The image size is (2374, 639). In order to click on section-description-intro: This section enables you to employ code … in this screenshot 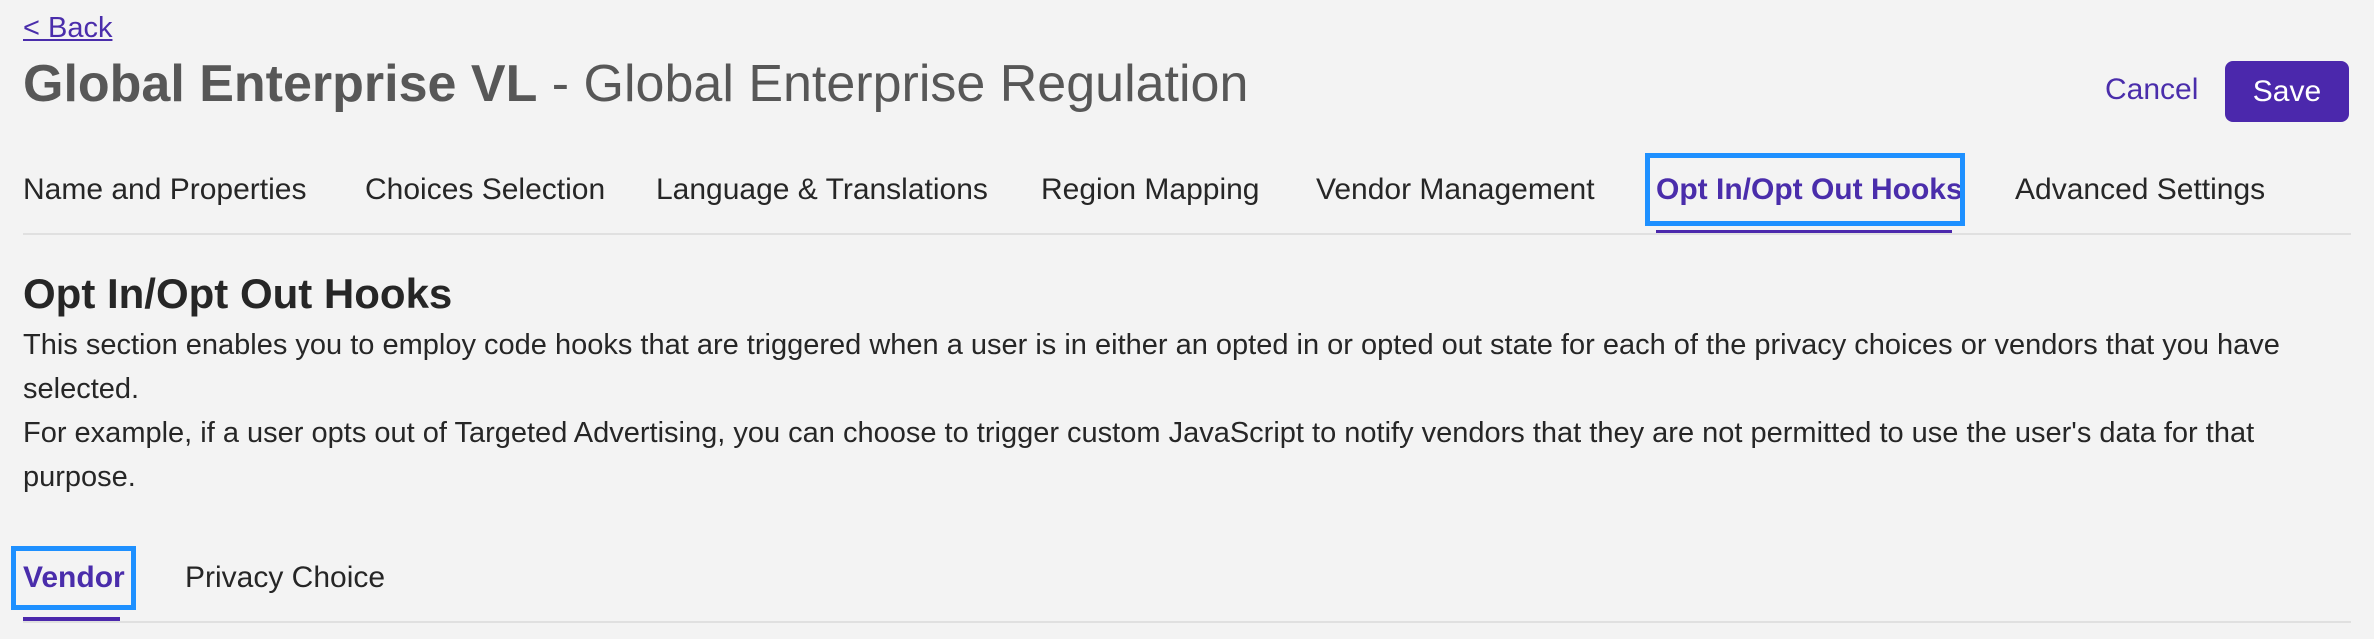, I will do `click(1151, 367)`.